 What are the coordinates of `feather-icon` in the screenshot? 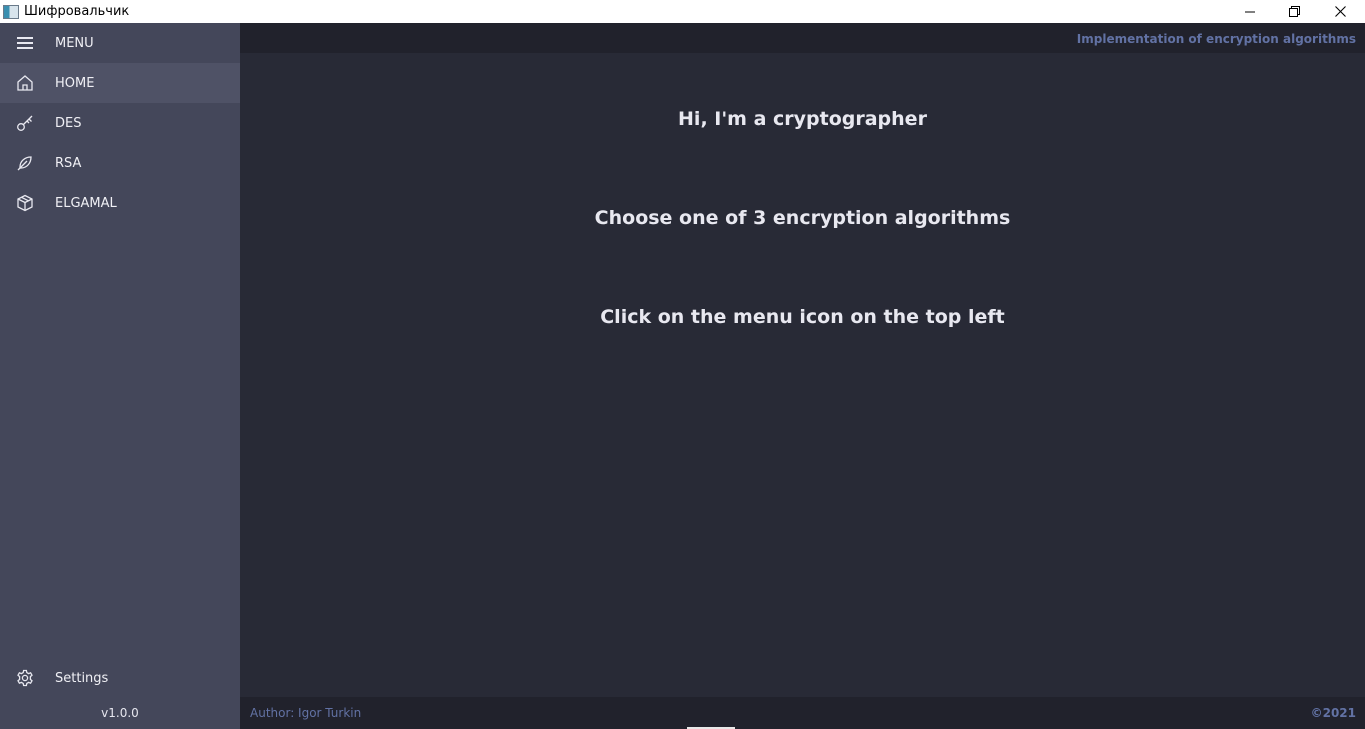 It's located at (25, 163).